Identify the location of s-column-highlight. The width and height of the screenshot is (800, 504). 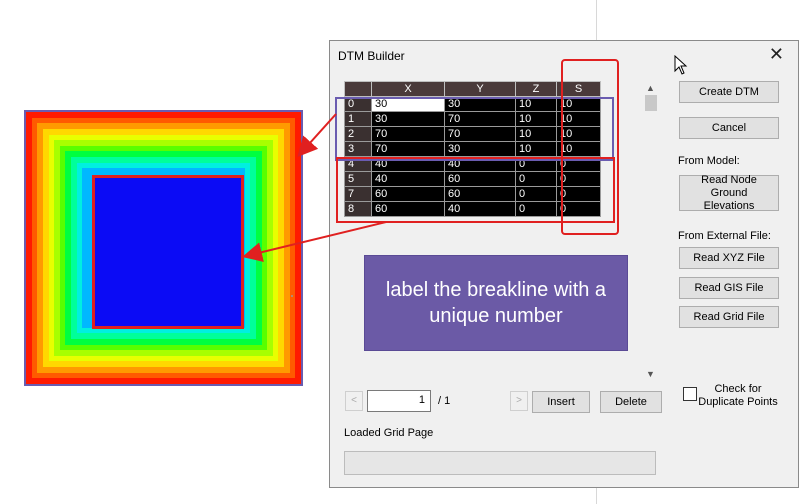
(590, 147).